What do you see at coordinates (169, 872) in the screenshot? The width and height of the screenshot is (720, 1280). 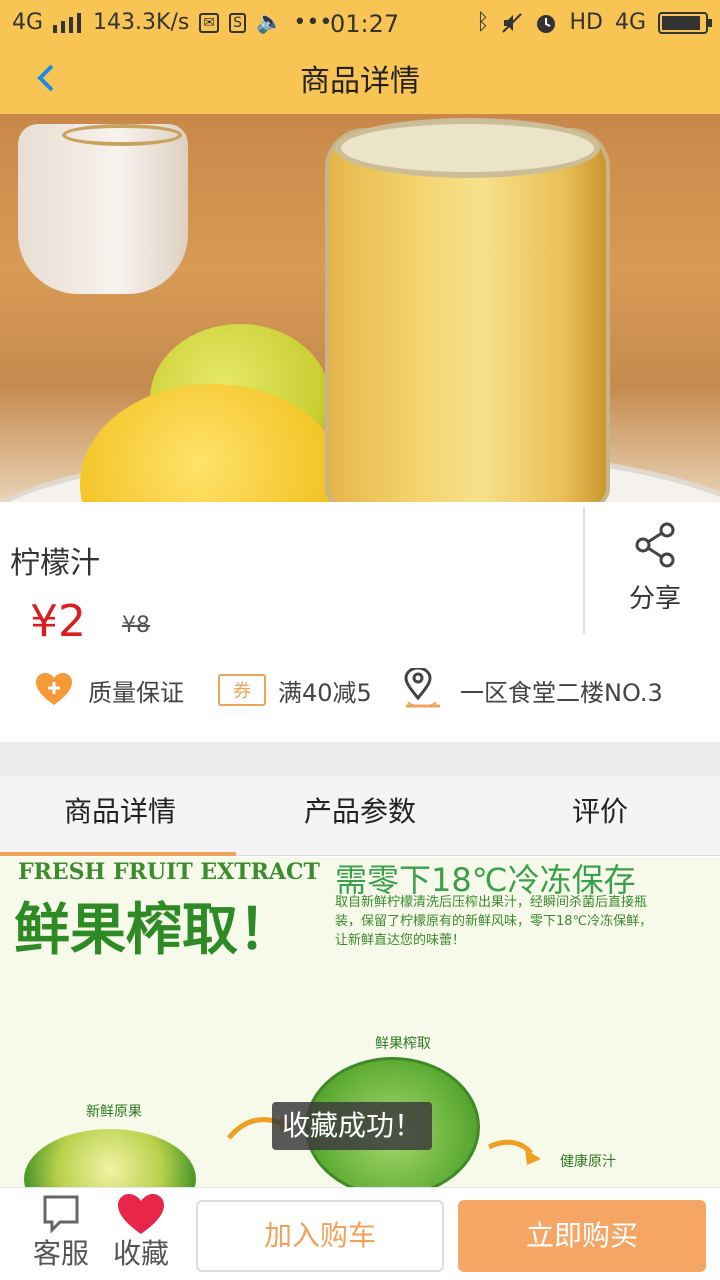 I see `detail-en-title: FRESH FRUIT EXTRACT` at bounding box center [169, 872].